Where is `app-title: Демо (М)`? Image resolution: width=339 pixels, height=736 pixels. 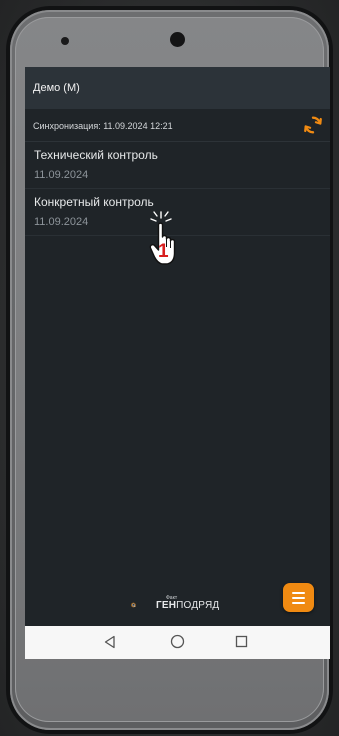
app-title: Демо (М) is located at coordinates (56, 88).